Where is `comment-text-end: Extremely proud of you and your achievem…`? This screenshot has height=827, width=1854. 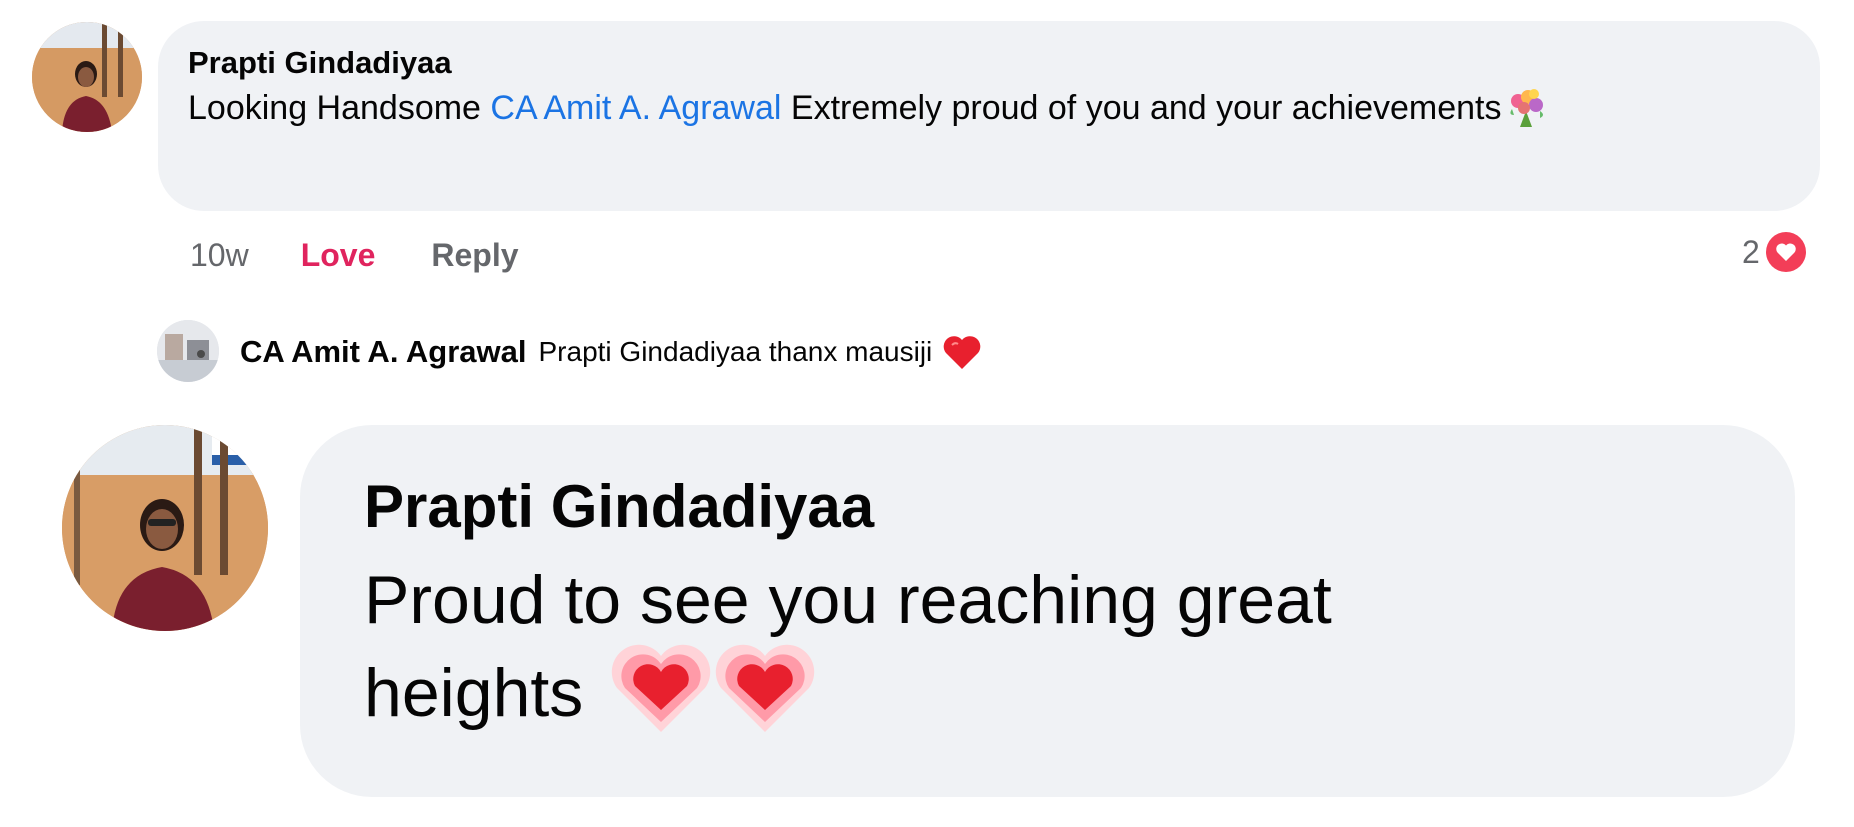
comment-text-end: Extremely proud of you and your achievem… is located at coordinates (1141, 108).